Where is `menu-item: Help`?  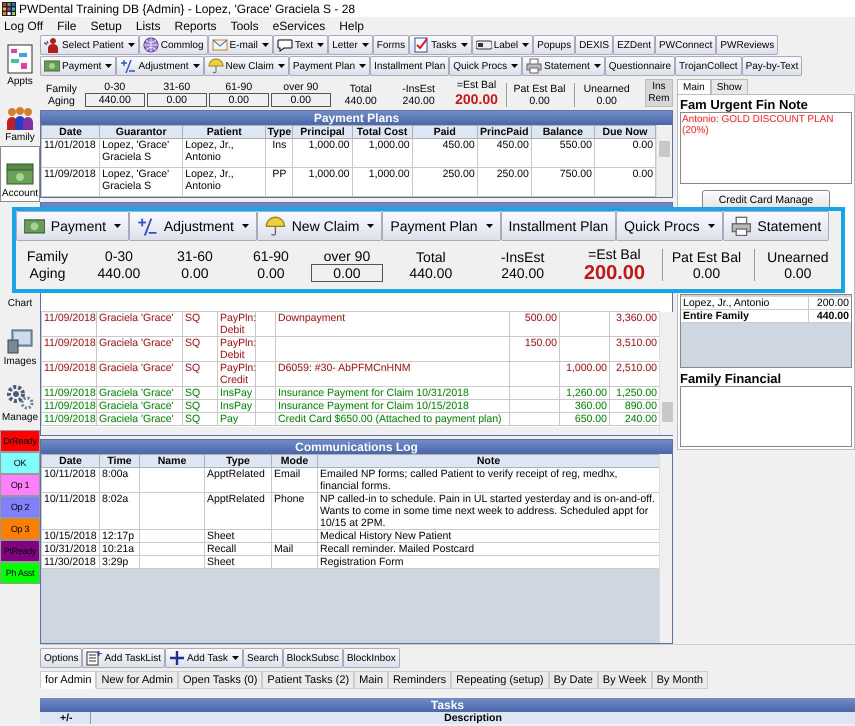 menu-item: Help is located at coordinates (351, 25).